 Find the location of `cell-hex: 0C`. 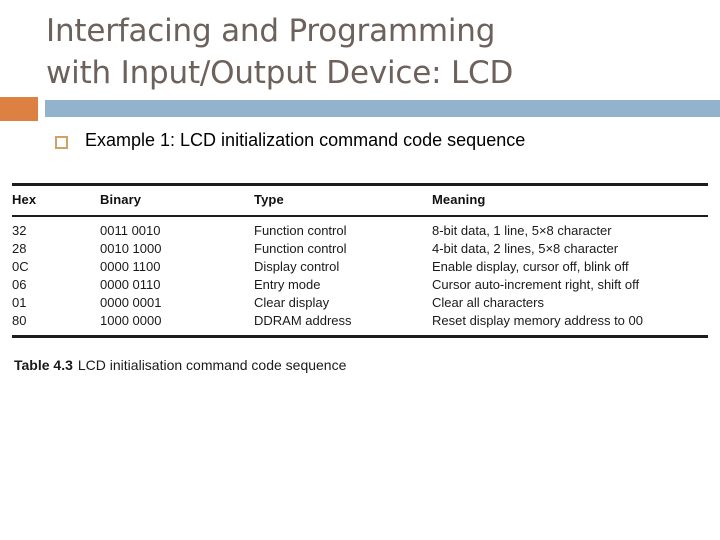

cell-hex: 0C is located at coordinates (20, 266).